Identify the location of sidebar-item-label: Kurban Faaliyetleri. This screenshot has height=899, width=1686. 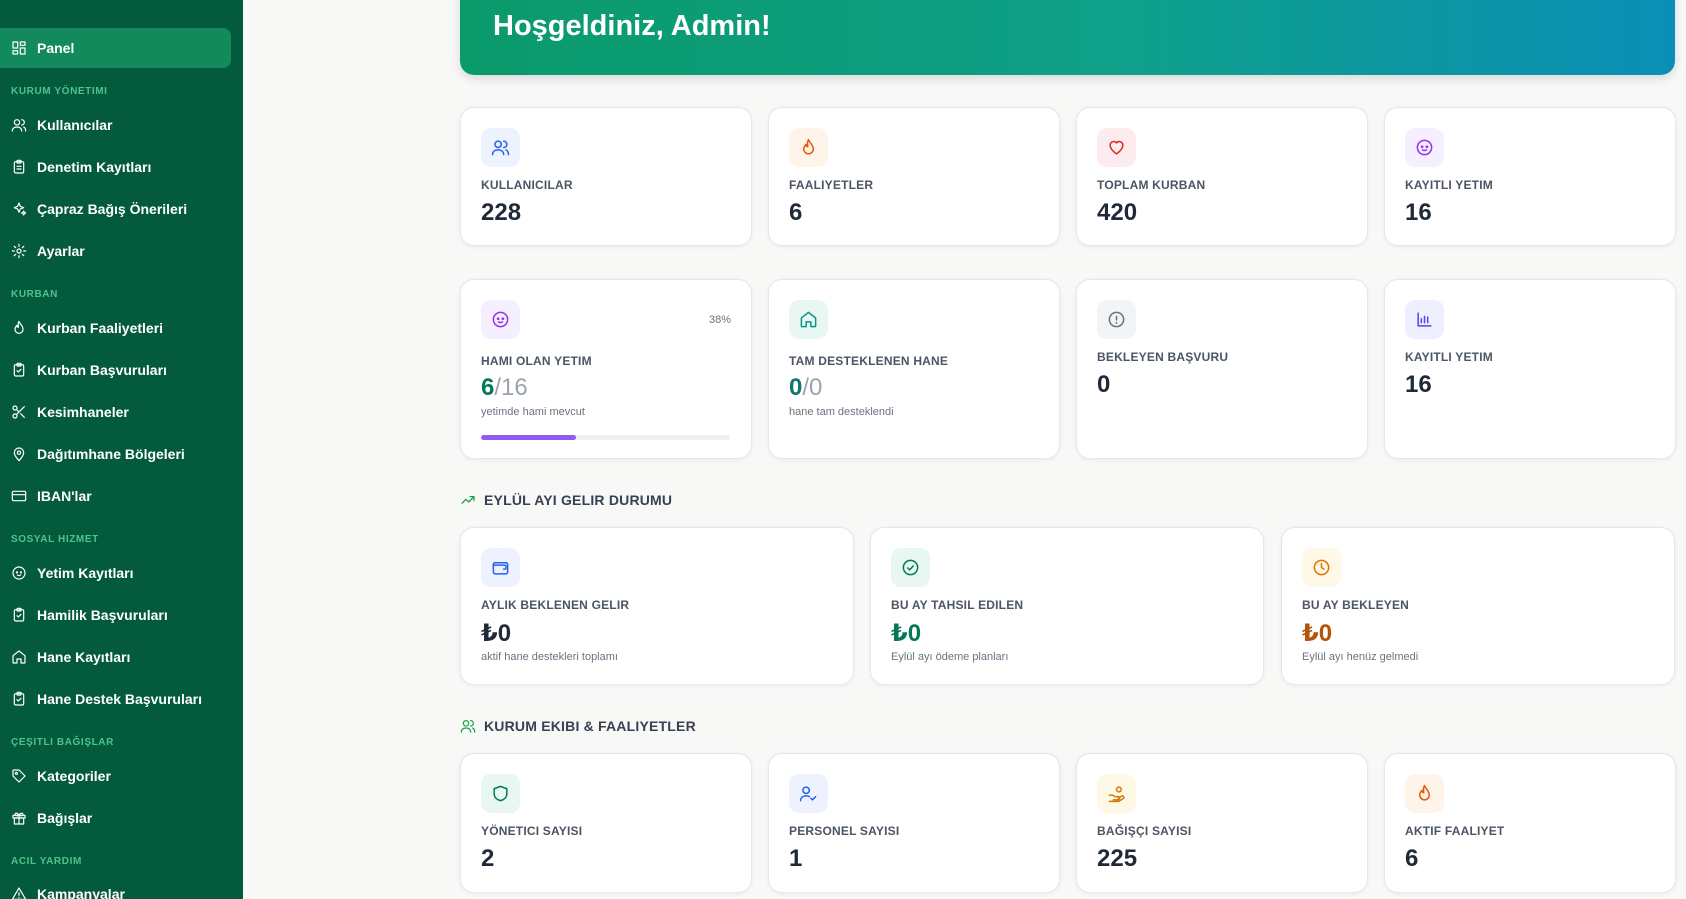
(100, 328).